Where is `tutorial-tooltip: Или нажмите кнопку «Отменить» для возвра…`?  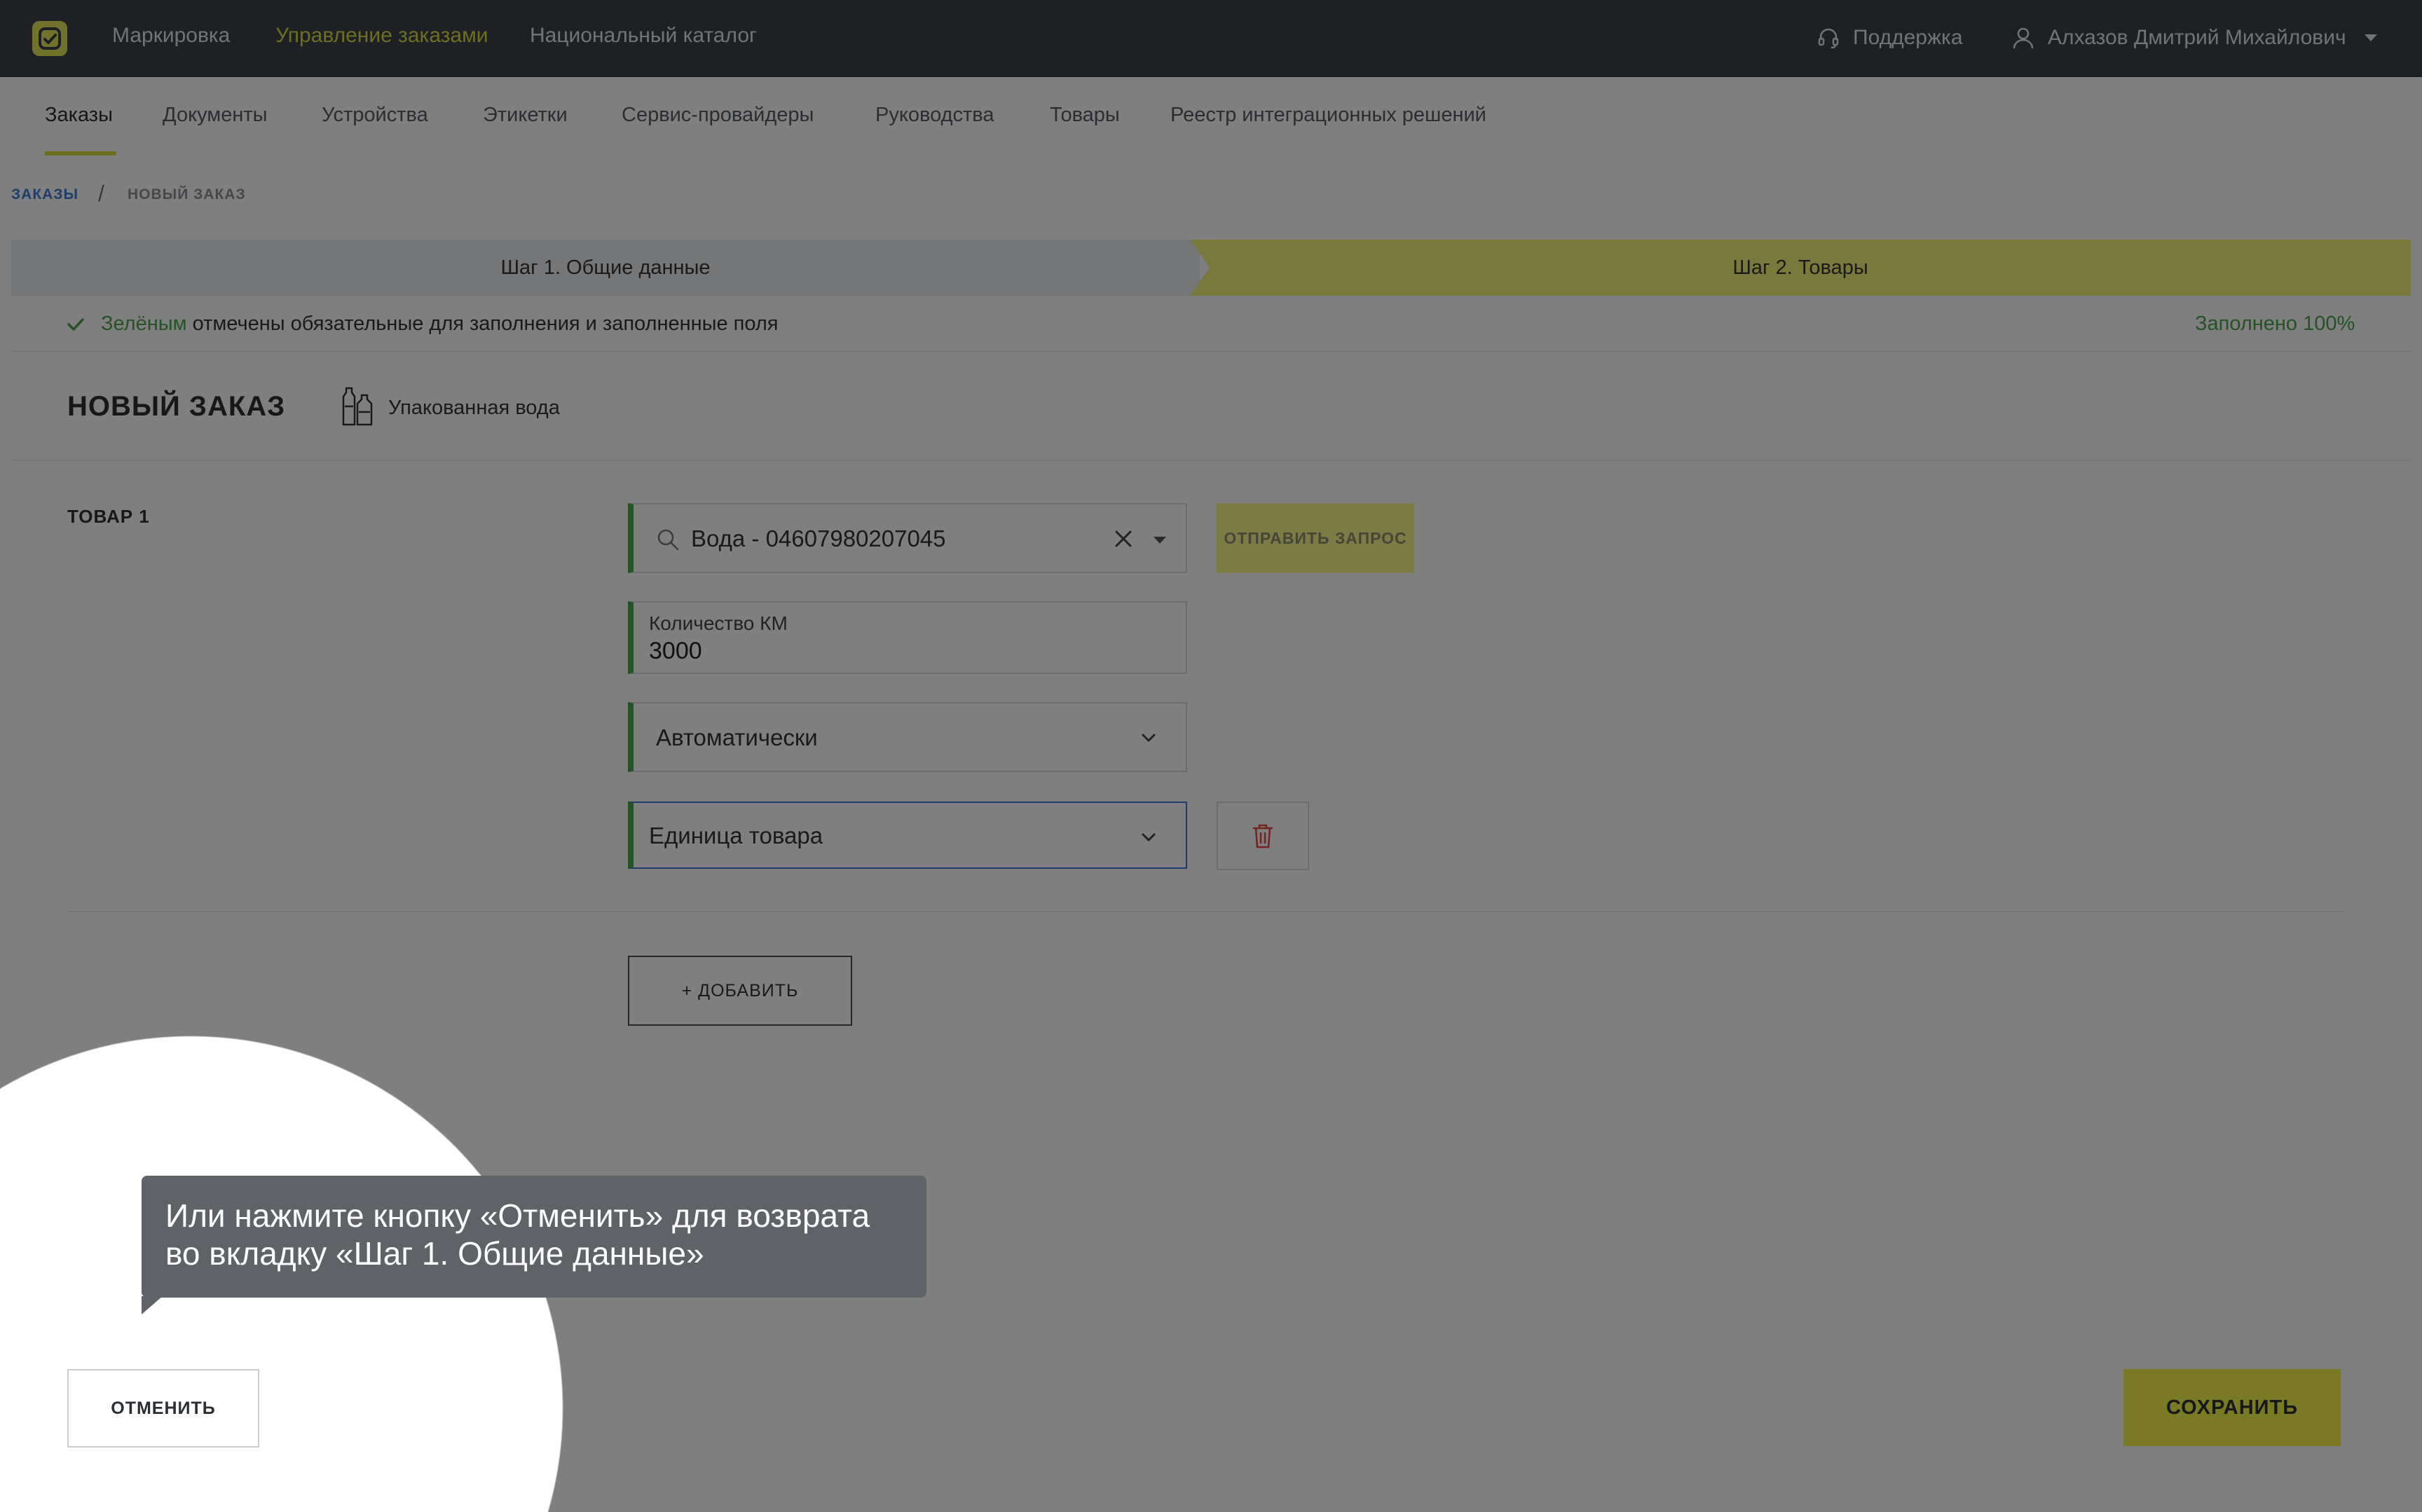
tutorial-tooltip: Или нажмите кнопку «Отменить» для возвра… is located at coordinates (534, 1237).